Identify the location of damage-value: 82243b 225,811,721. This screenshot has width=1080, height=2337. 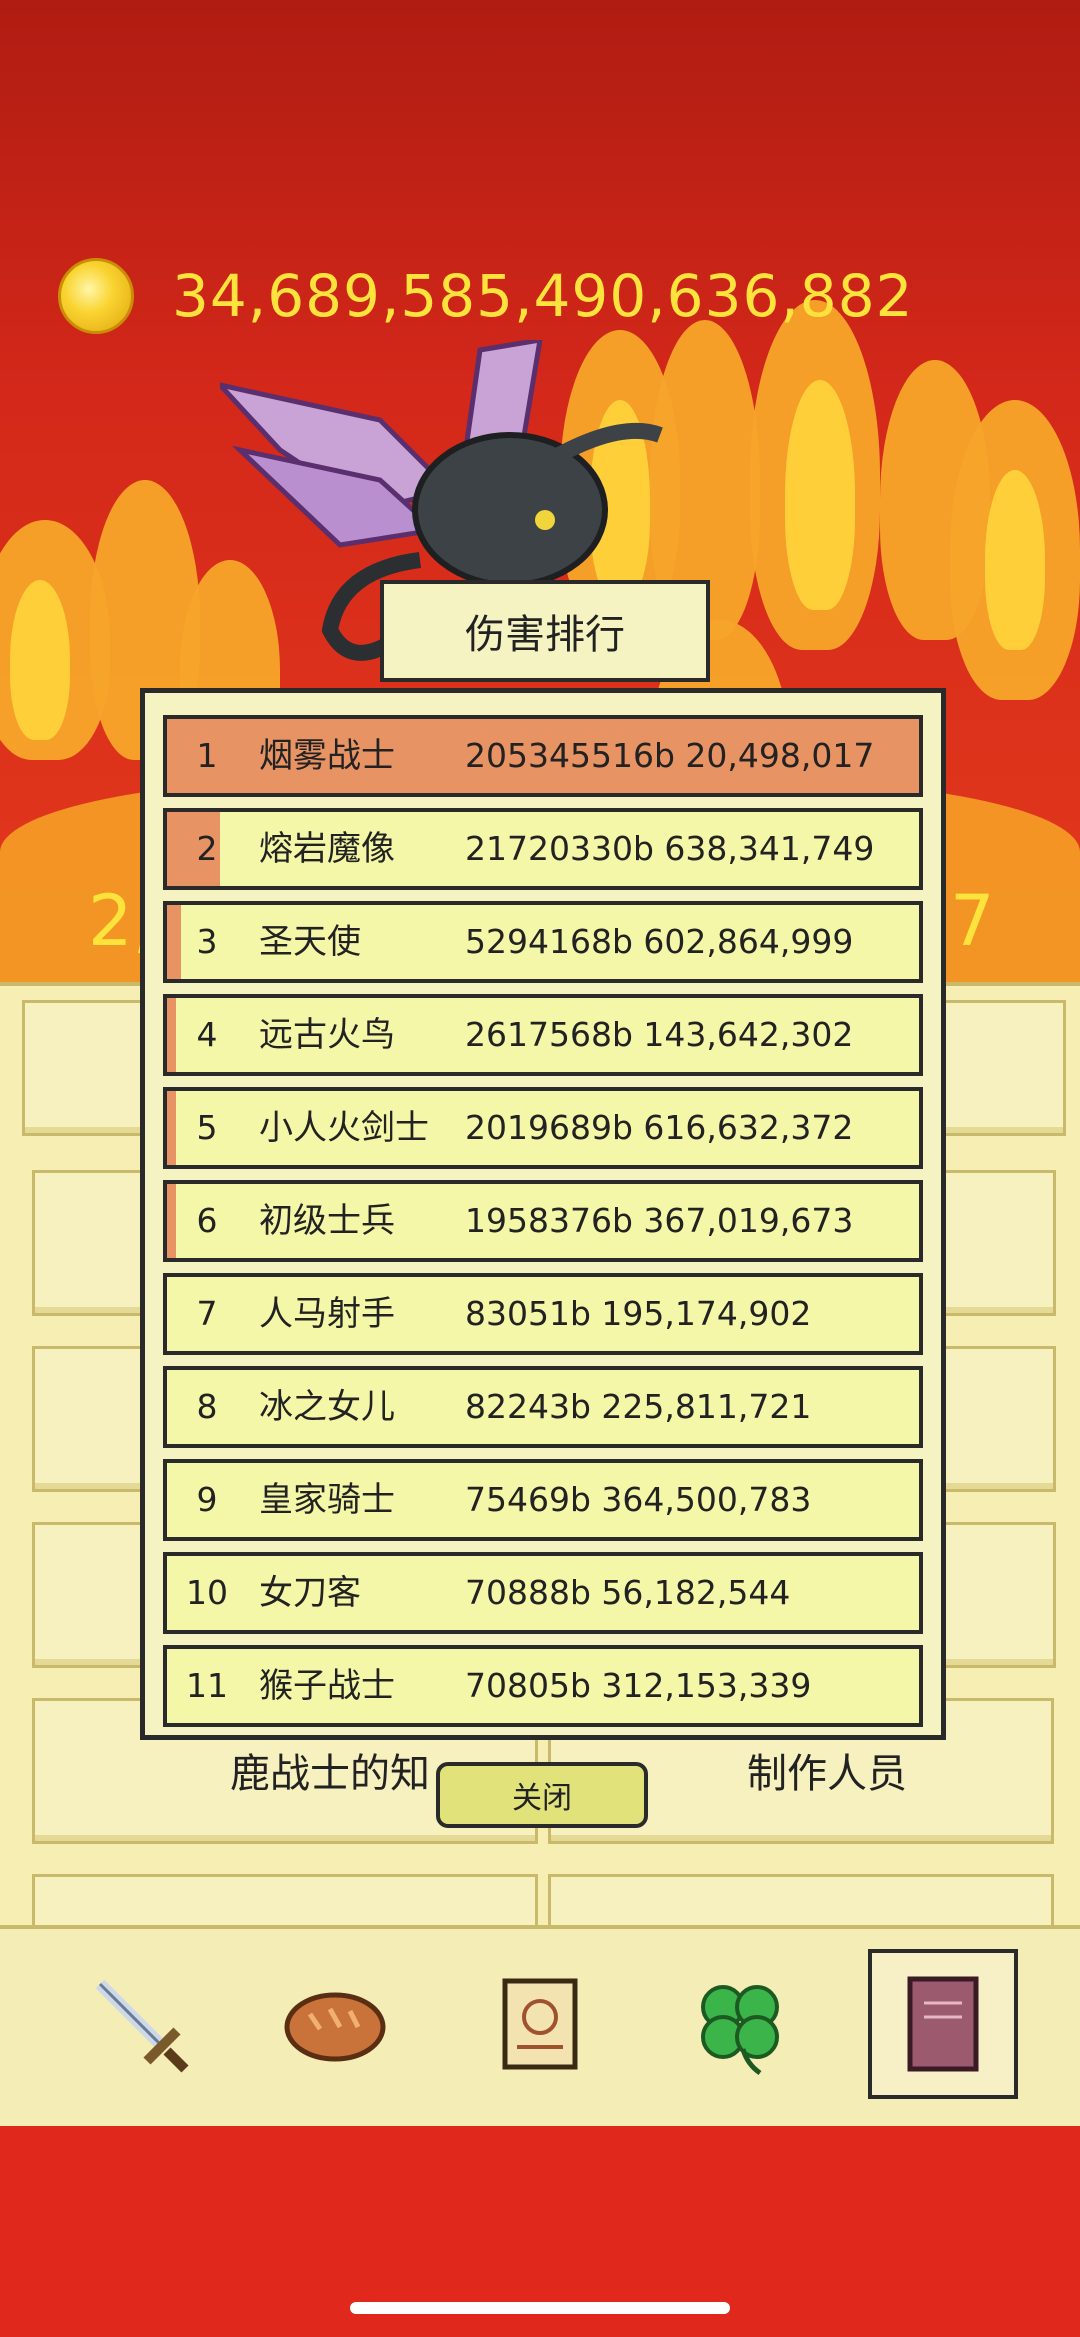
(638, 1406).